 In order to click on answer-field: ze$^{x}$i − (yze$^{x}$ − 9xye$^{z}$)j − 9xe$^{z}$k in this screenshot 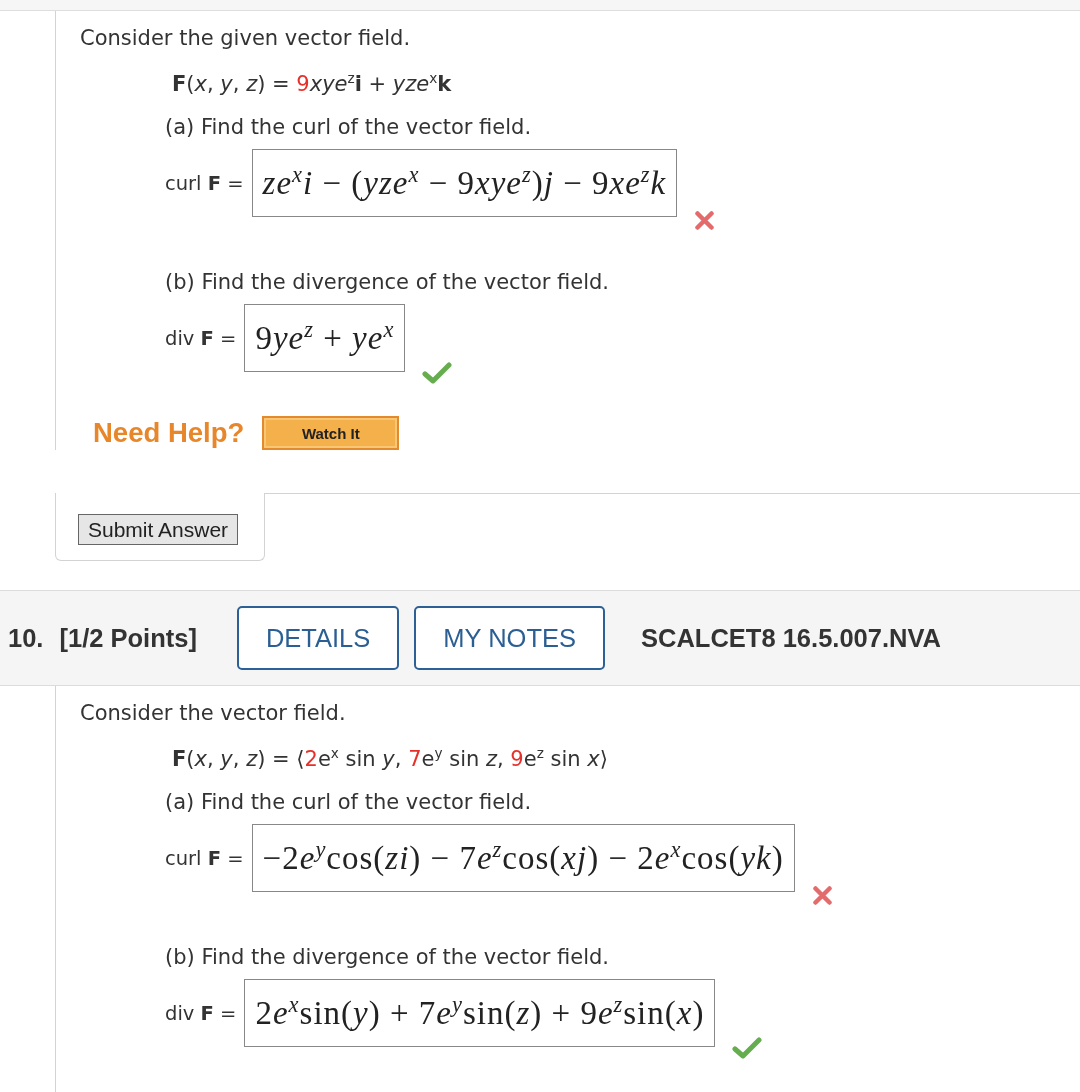, I will do `click(464, 183)`.